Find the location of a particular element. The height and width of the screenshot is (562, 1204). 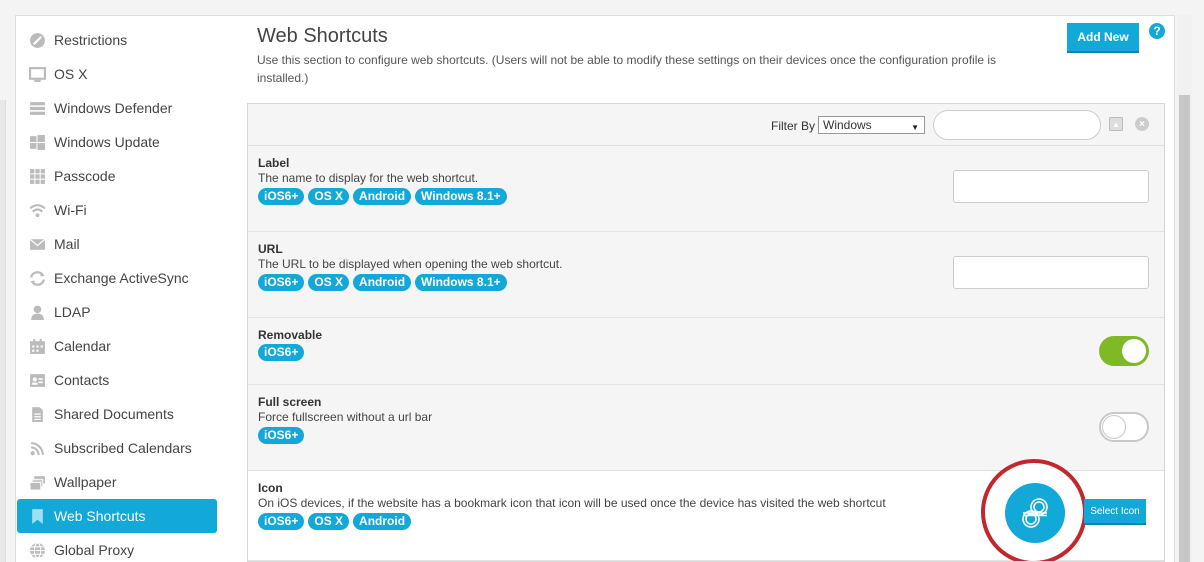

sidebar-item-wallpaper: Wallpaper is located at coordinates (117, 482).